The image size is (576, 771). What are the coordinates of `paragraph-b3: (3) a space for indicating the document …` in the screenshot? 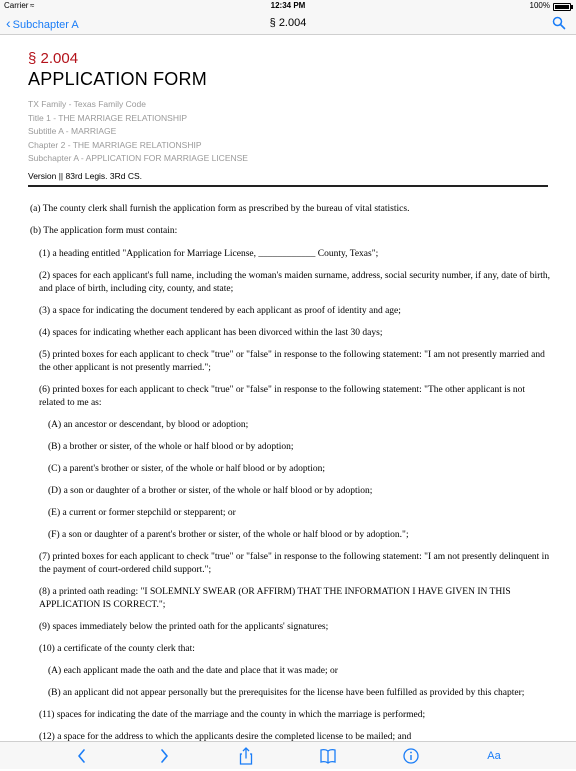 It's located at (220, 311).